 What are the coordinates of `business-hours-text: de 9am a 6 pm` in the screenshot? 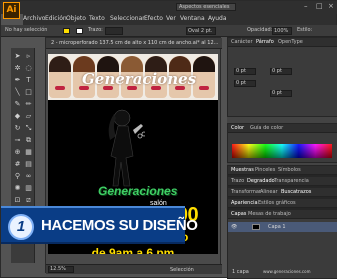 It's located at (133, 250).